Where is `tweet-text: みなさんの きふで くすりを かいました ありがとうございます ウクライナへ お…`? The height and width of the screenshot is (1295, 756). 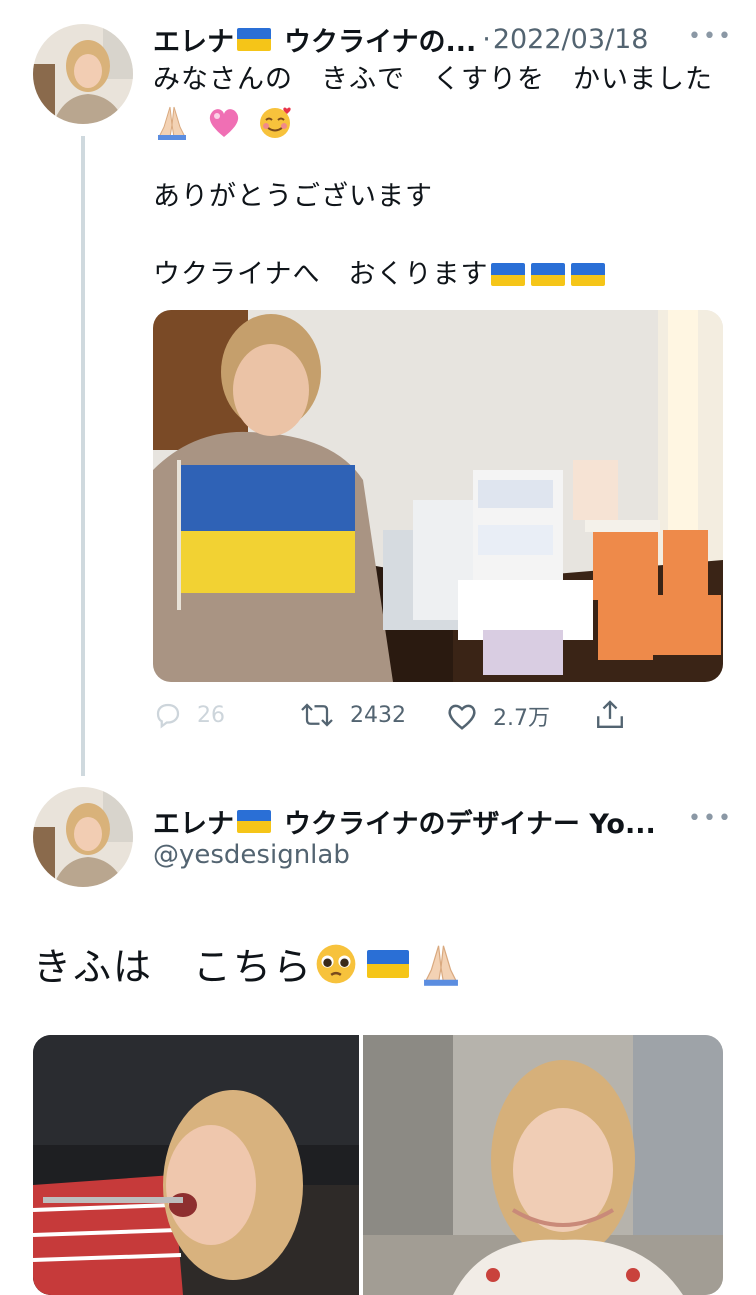
tweet-text: みなさんの きふで くすりを かいました ありがとうございます ウクライナへ お… is located at coordinates (448, 177).